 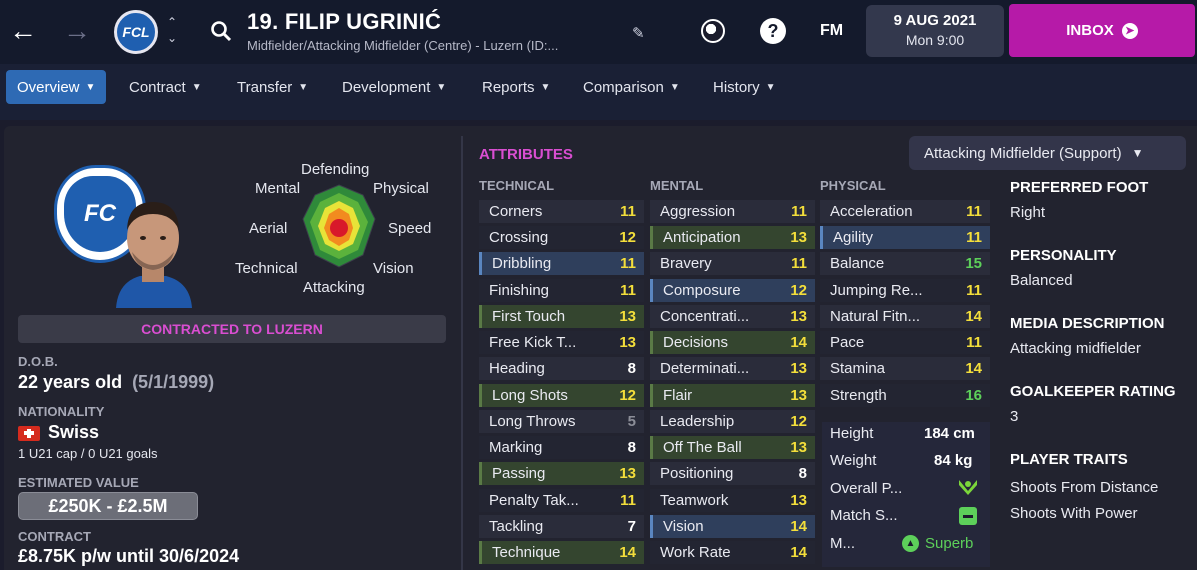 I want to click on attribute-row: Penalty Tak... 11, so click(x=561, y=500).